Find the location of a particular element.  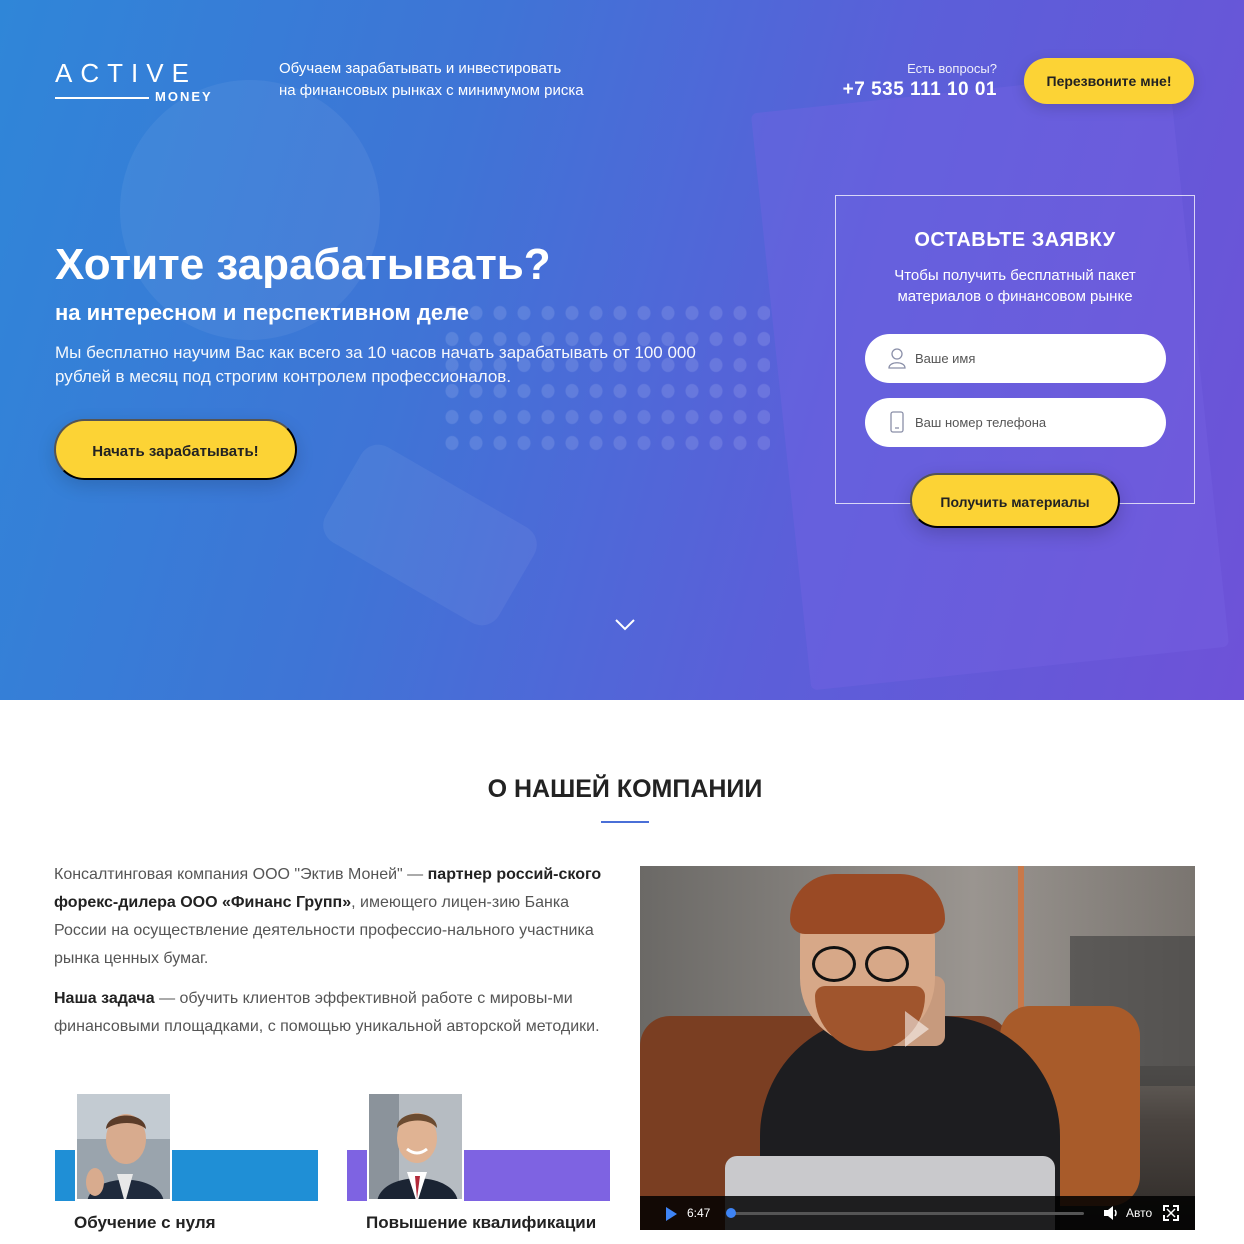

request-form-title: ОСТАВЬТЕ ЗАЯВКУ is located at coordinates (1015, 240).